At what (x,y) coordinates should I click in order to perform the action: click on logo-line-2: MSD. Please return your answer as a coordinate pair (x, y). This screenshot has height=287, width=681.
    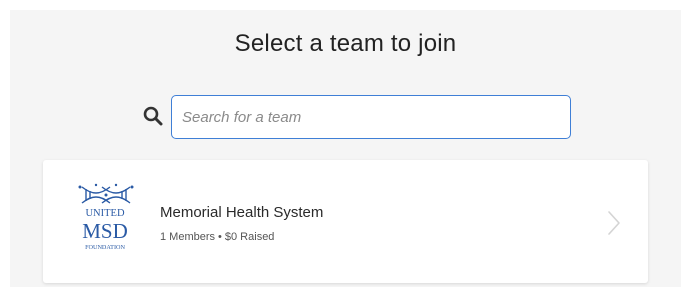
    Looking at the image, I should click on (105, 231).